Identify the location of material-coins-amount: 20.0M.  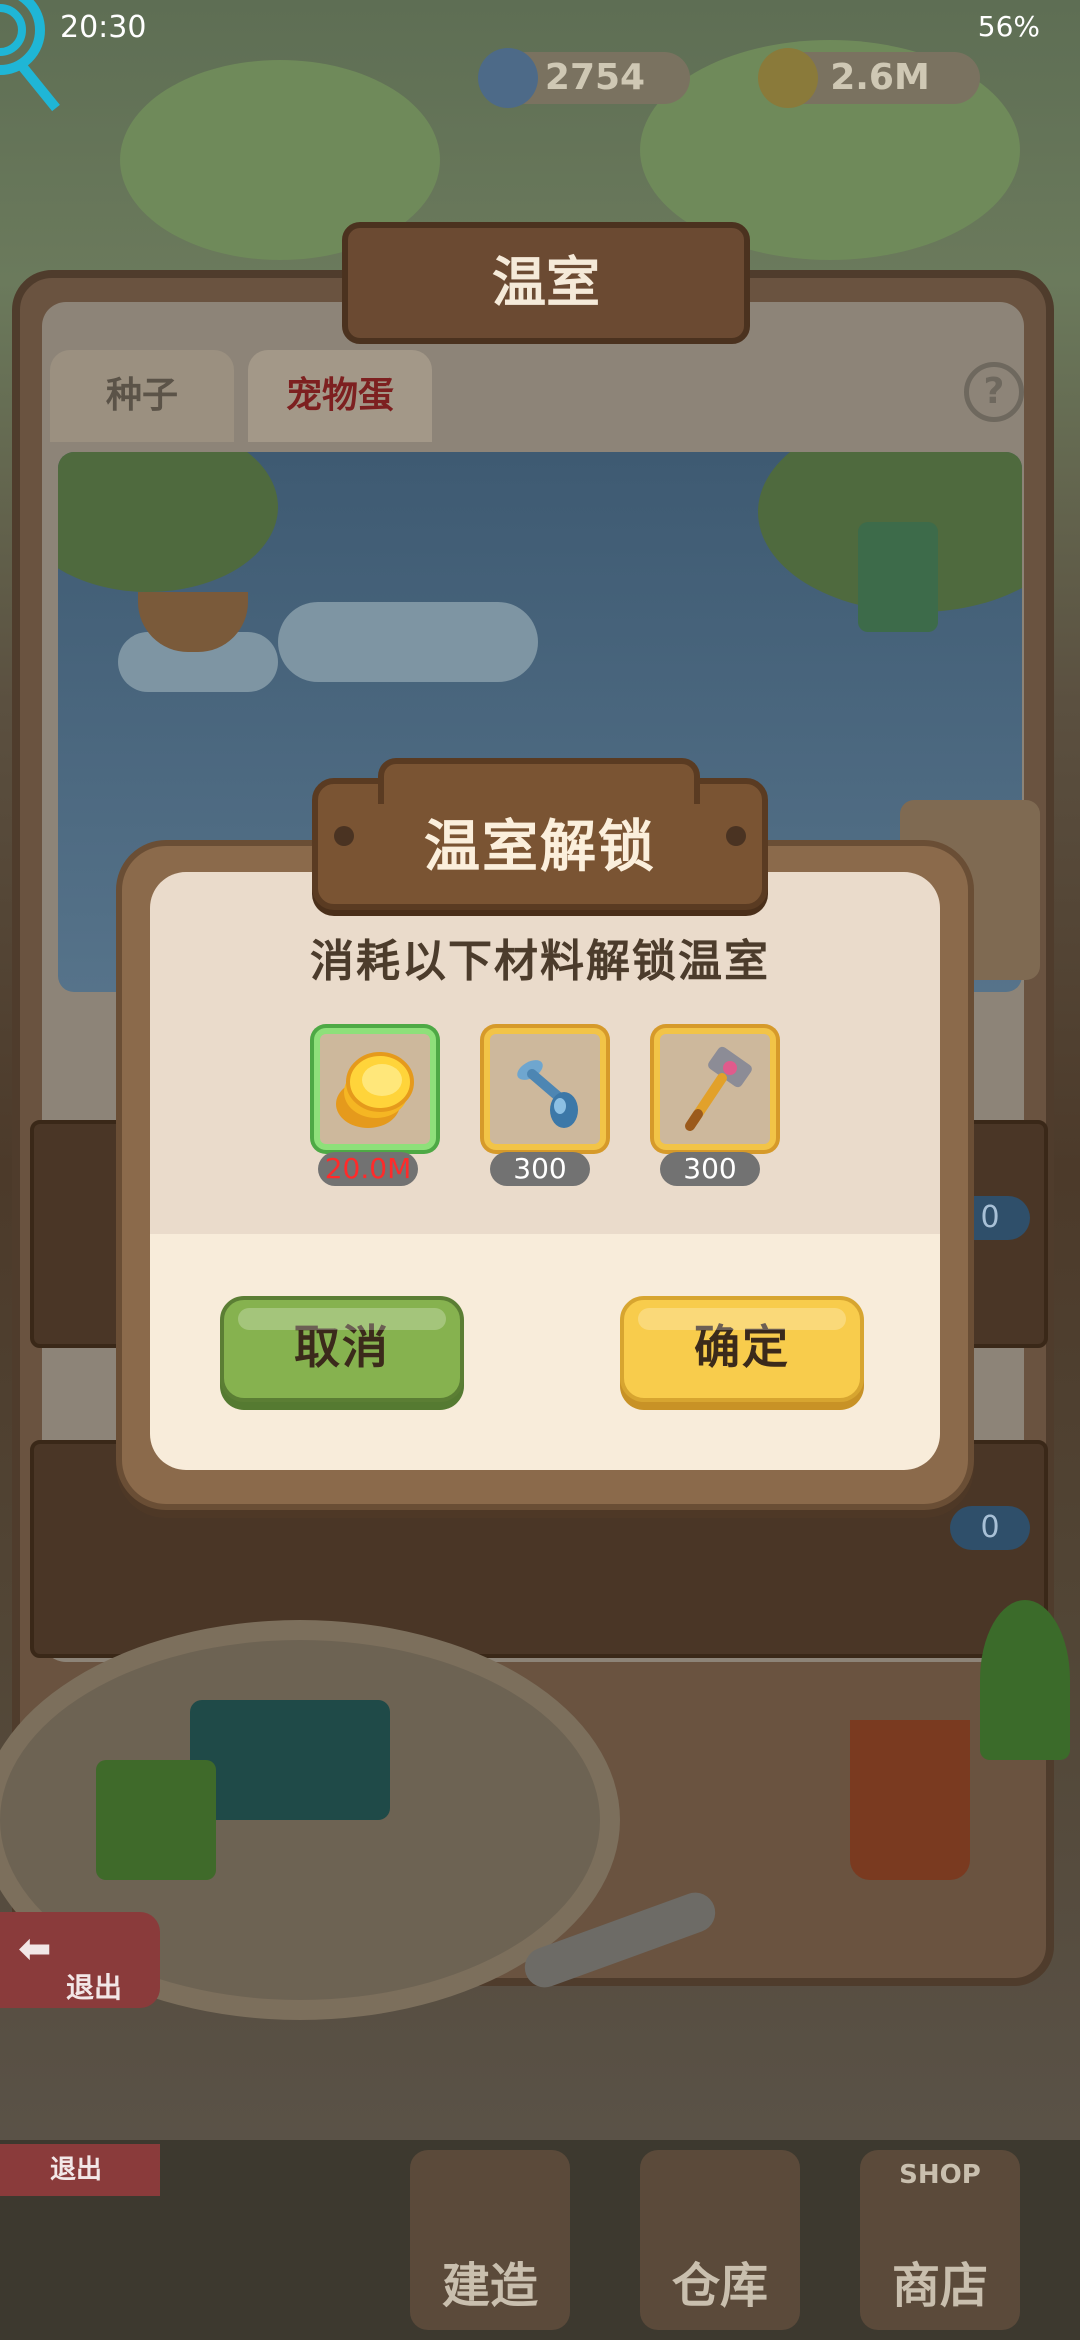
(368, 1169).